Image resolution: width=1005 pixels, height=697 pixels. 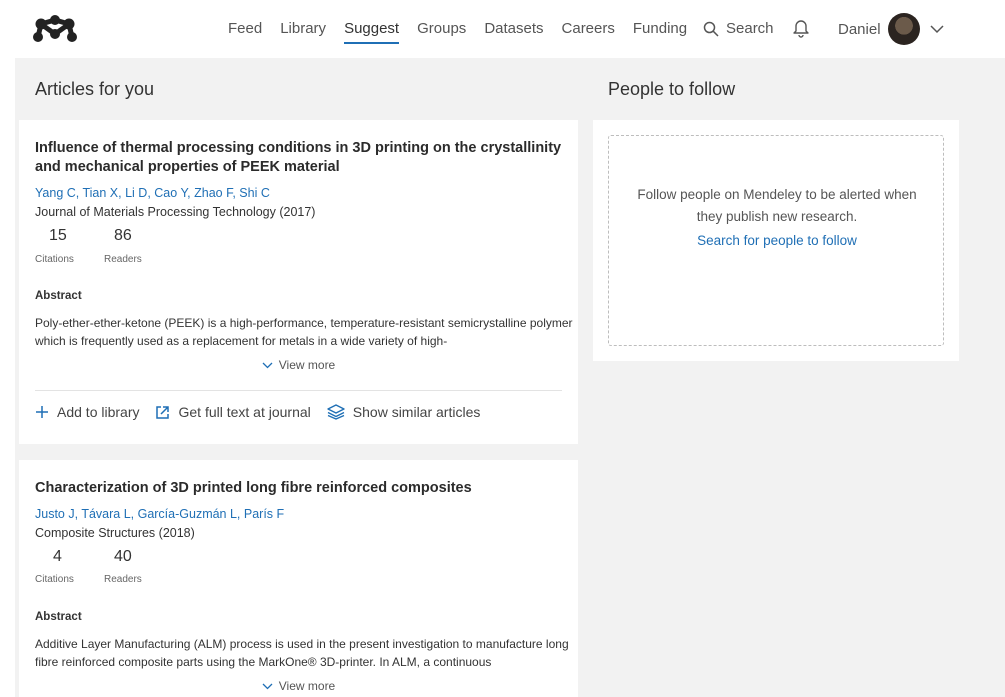 What do you see at coordinates (163, 412) in the screenshot?
I see `external-link-icon` at bounding box center [163, 412].